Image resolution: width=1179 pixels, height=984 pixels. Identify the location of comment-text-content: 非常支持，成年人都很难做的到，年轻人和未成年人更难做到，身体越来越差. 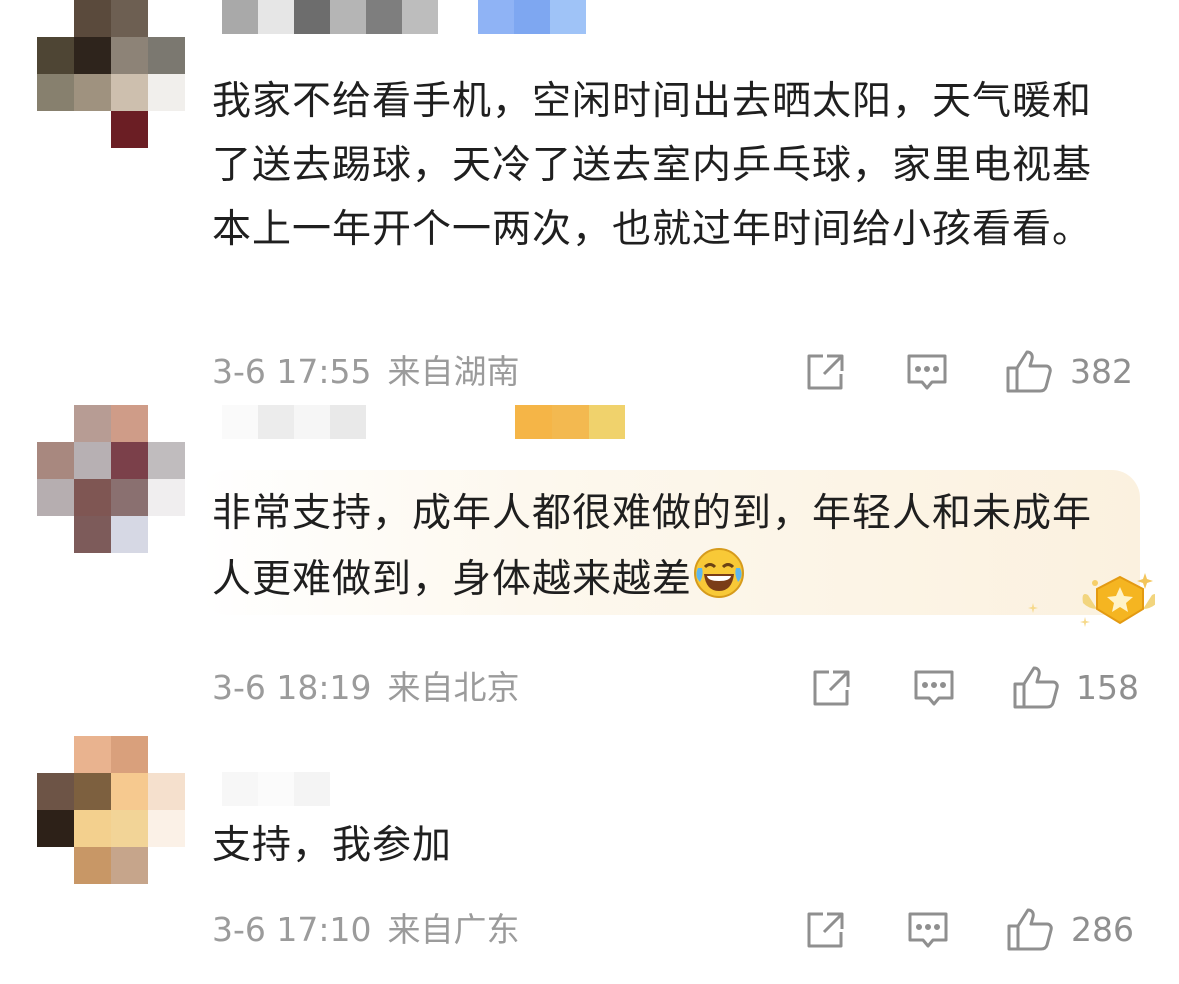
(652, 546).